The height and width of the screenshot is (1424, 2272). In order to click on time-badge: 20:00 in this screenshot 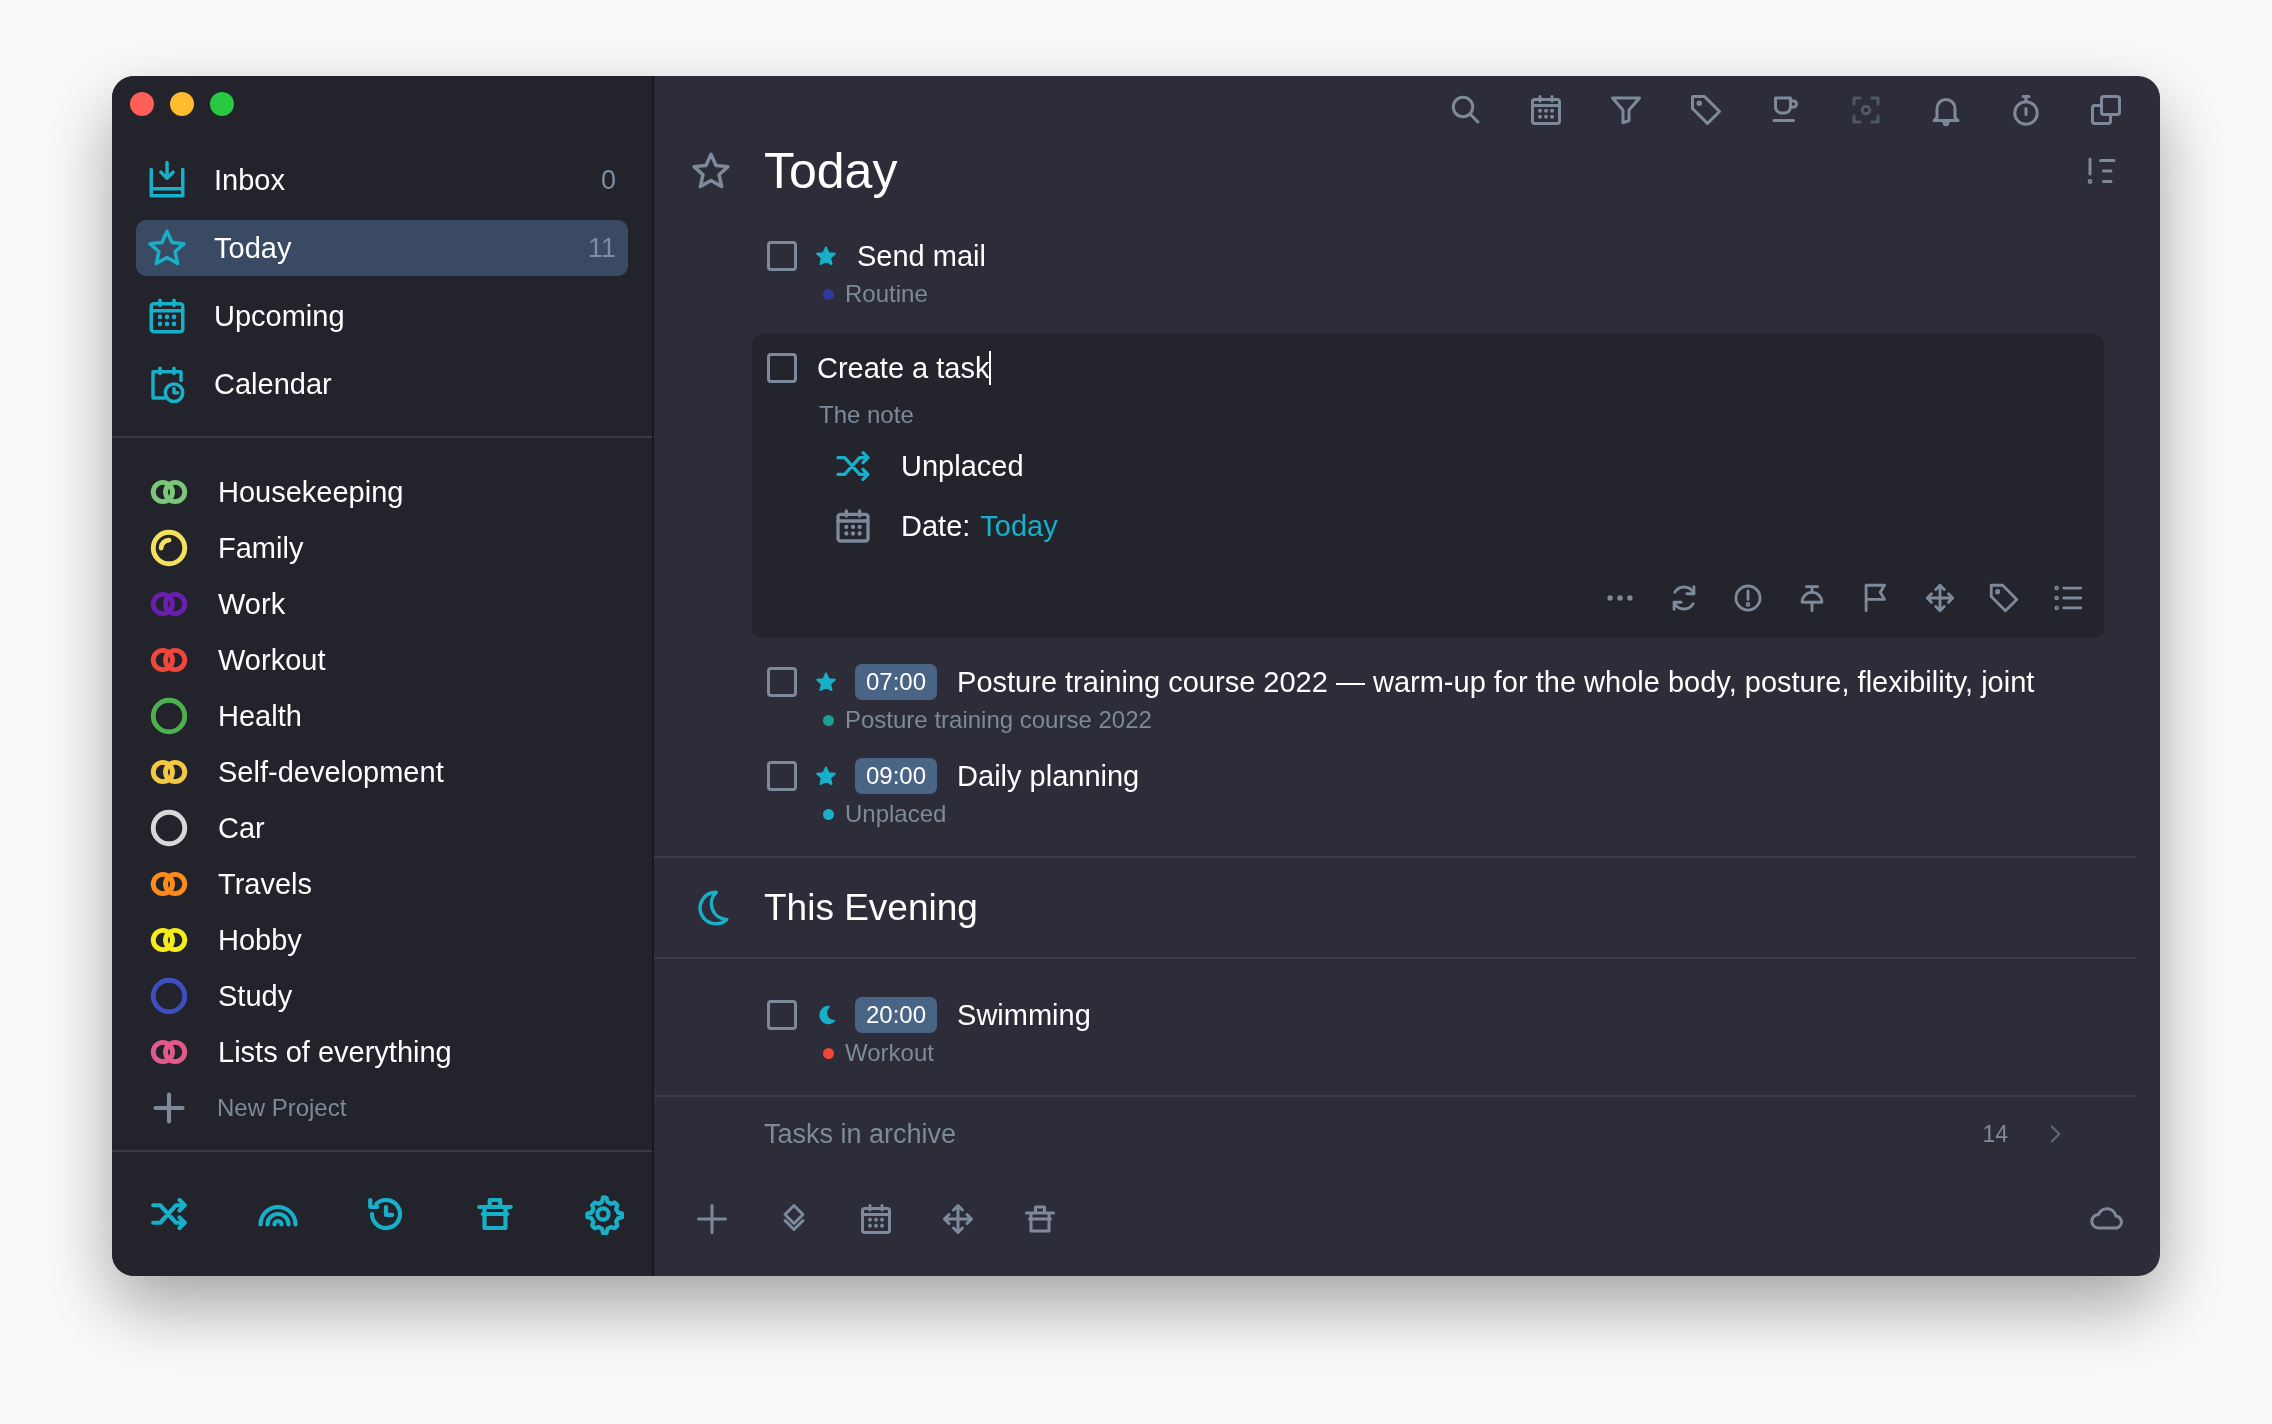, I will do `click(896, 1015)`.